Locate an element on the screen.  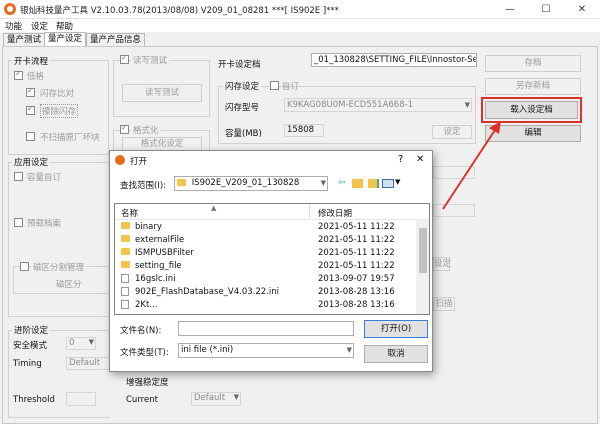
file-name: externalFile is located at coordinates (160, 240).